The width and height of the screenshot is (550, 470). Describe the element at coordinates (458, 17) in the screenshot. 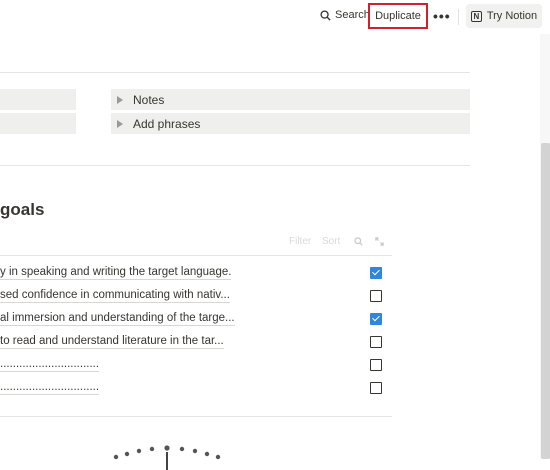

I see `toolbar-divider` at that location.